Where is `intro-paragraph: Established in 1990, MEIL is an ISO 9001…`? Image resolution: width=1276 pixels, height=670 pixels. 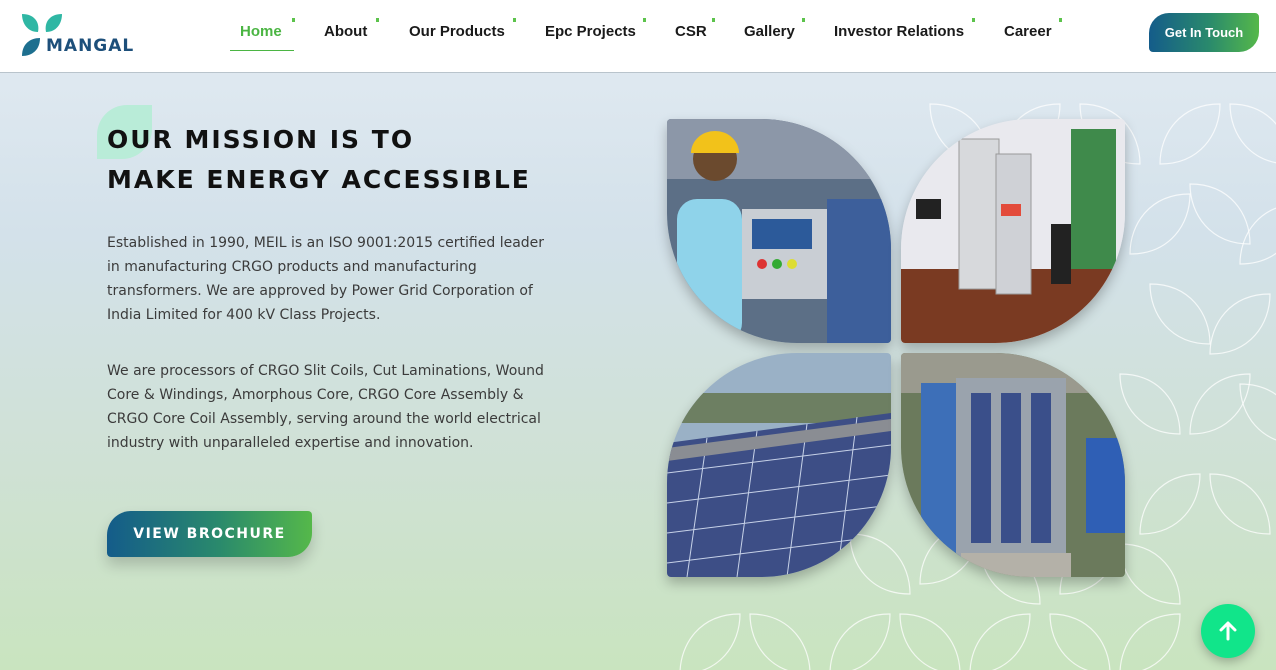 intro-paragraph: Established in 1990, MEIL is an ISO 9001… is located at coordinates (326, 279).